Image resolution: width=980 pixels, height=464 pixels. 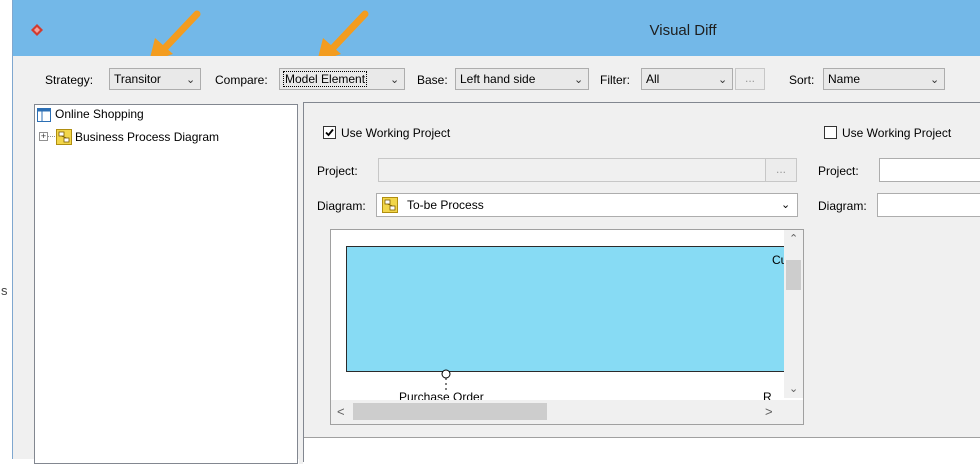 I want to click on right-use-working-project-label: Use Working Project, so click(x=897, y=133).